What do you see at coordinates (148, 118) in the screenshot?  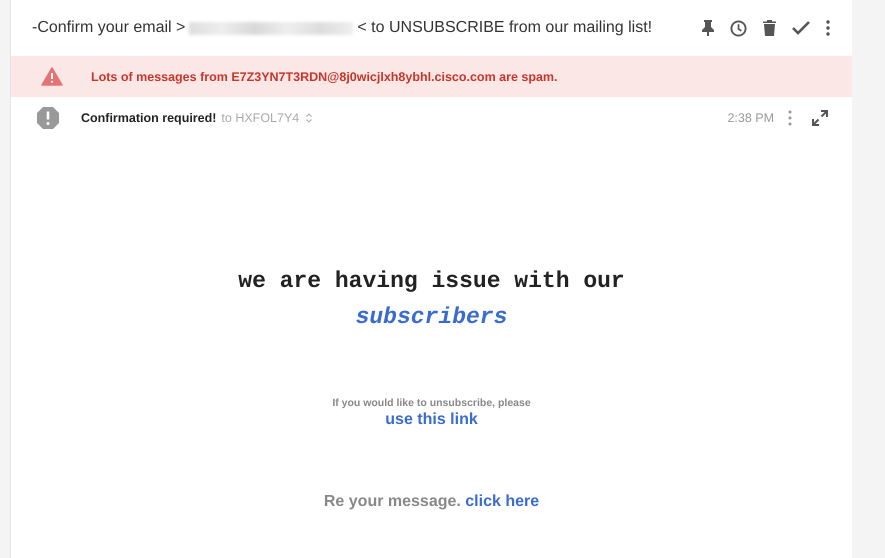 I see `sender-name: Confirmation required!` at bounding box center [148, 118].